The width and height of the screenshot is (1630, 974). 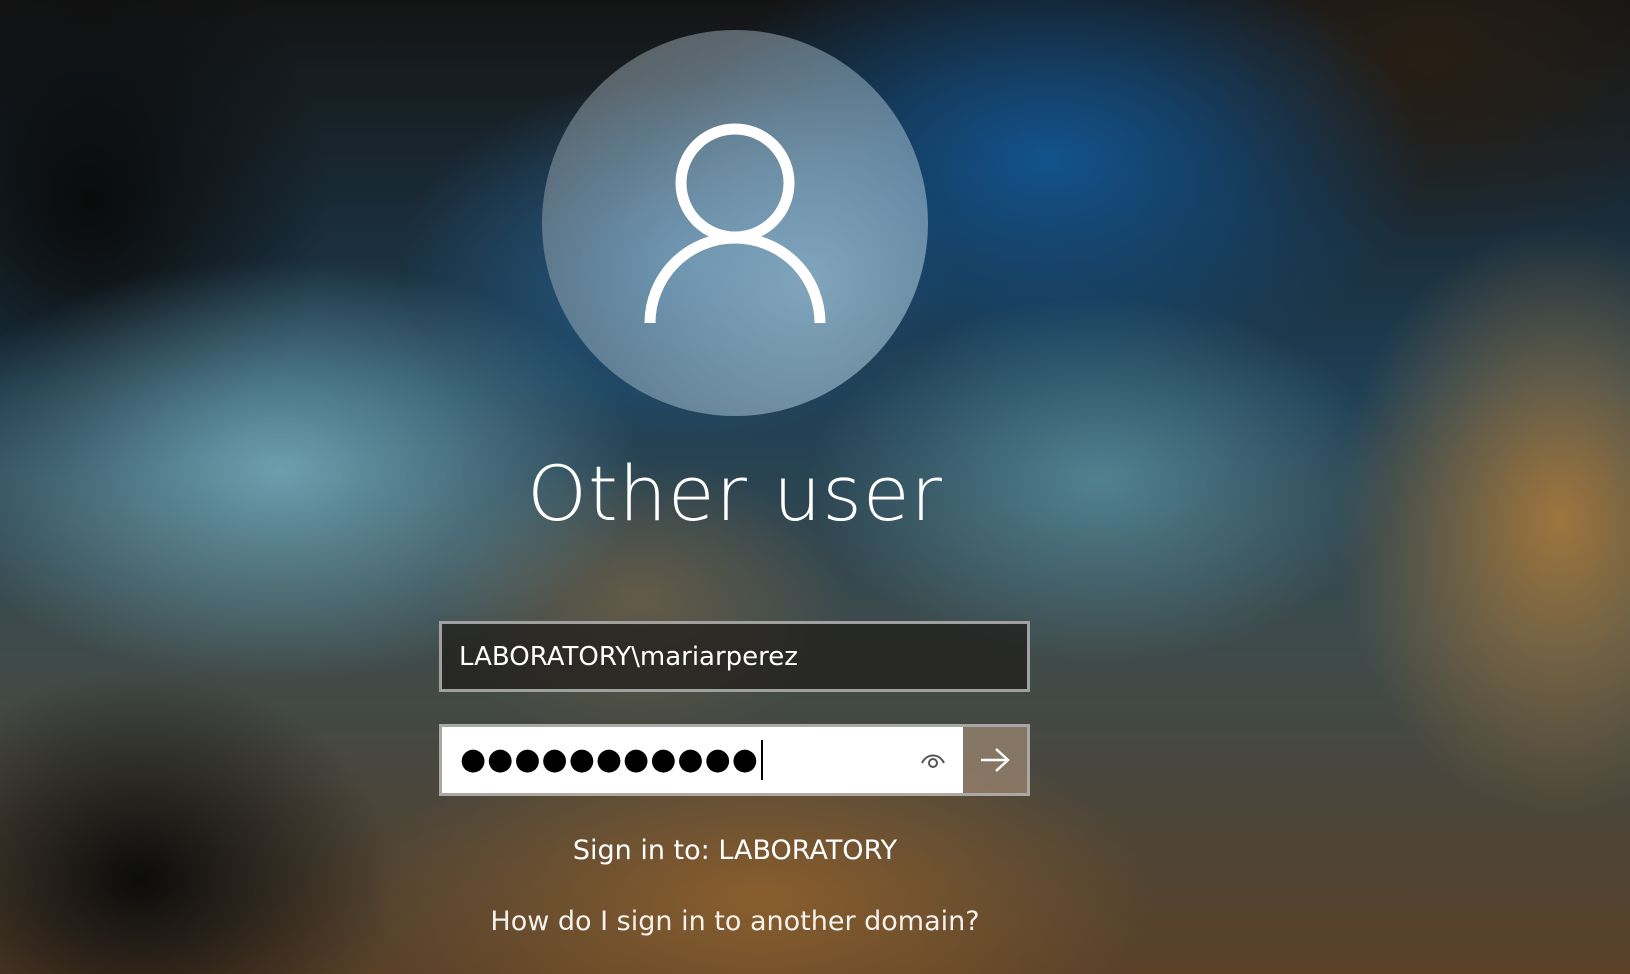 I want to click on eye-icon, so click(x=933, y=760).